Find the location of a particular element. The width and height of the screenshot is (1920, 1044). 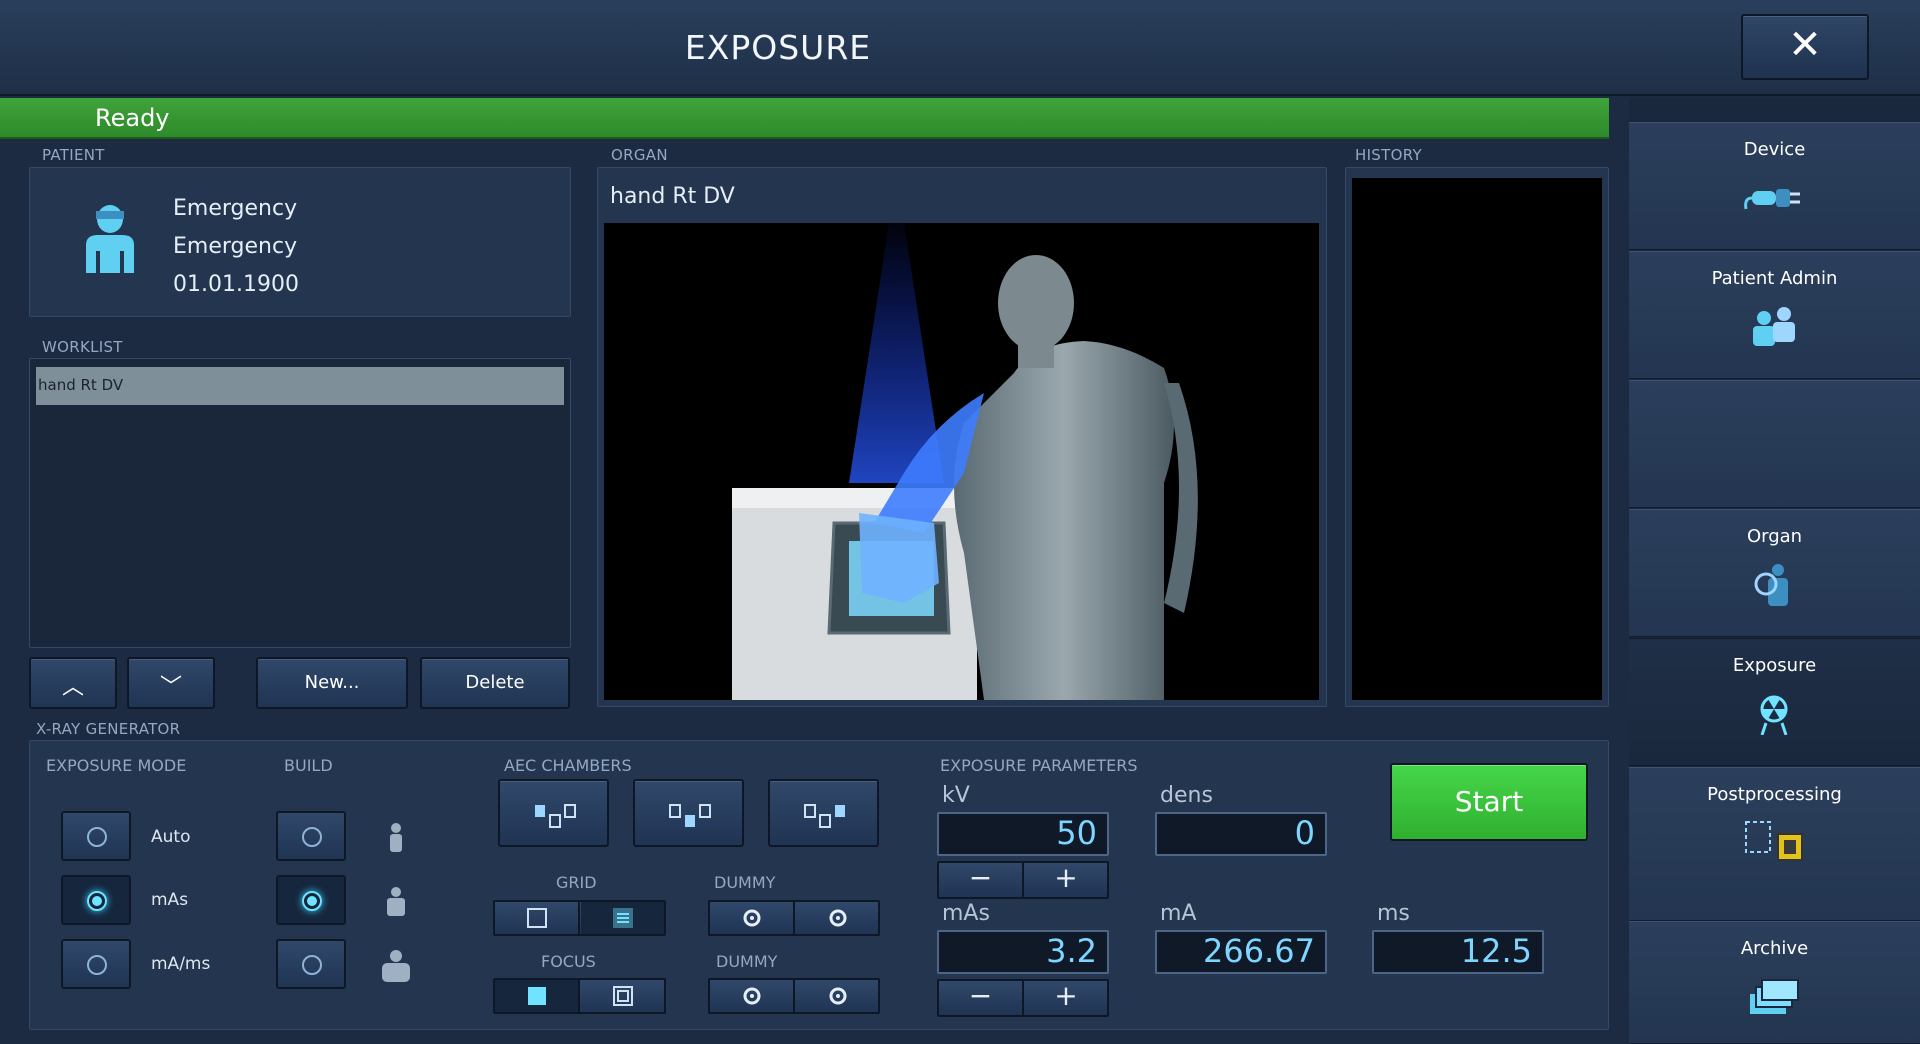

mode-mas-label: mAs is located at coordinates (170, 900).